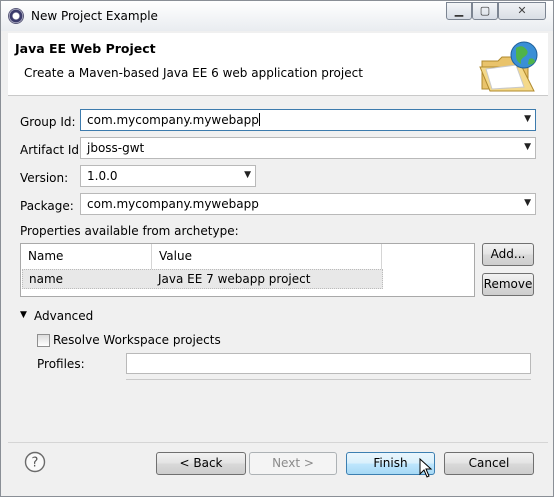 This screenshot has height=497, width=554. What do you see at coordinates (308, 204) in the screenshot?
I see `package-combo: com.mycompany.mywebapp ▼` at bounding box center [308, 204].